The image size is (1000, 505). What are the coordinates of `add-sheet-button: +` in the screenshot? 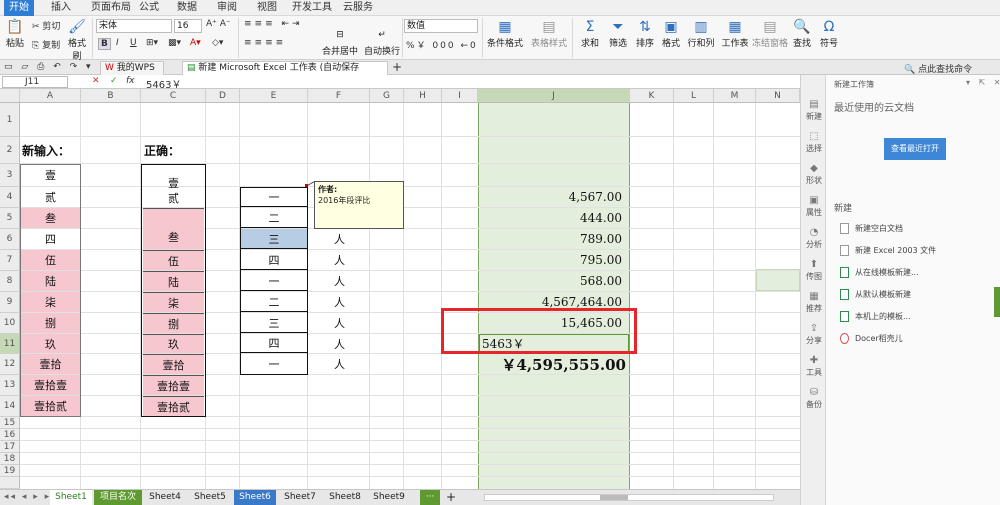 It's located at (451, 497).